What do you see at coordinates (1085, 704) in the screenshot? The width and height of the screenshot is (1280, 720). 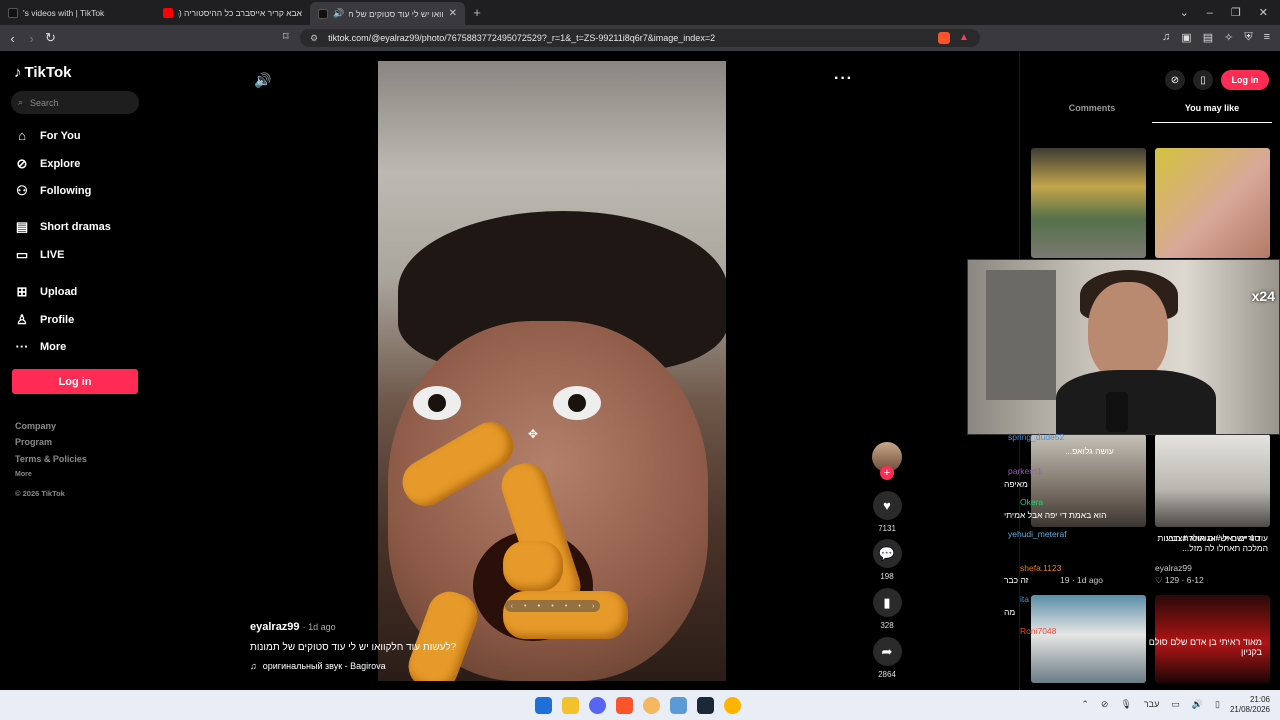 I see `chevron-up-icon: ⌃` at bounding box center [1085, 704].